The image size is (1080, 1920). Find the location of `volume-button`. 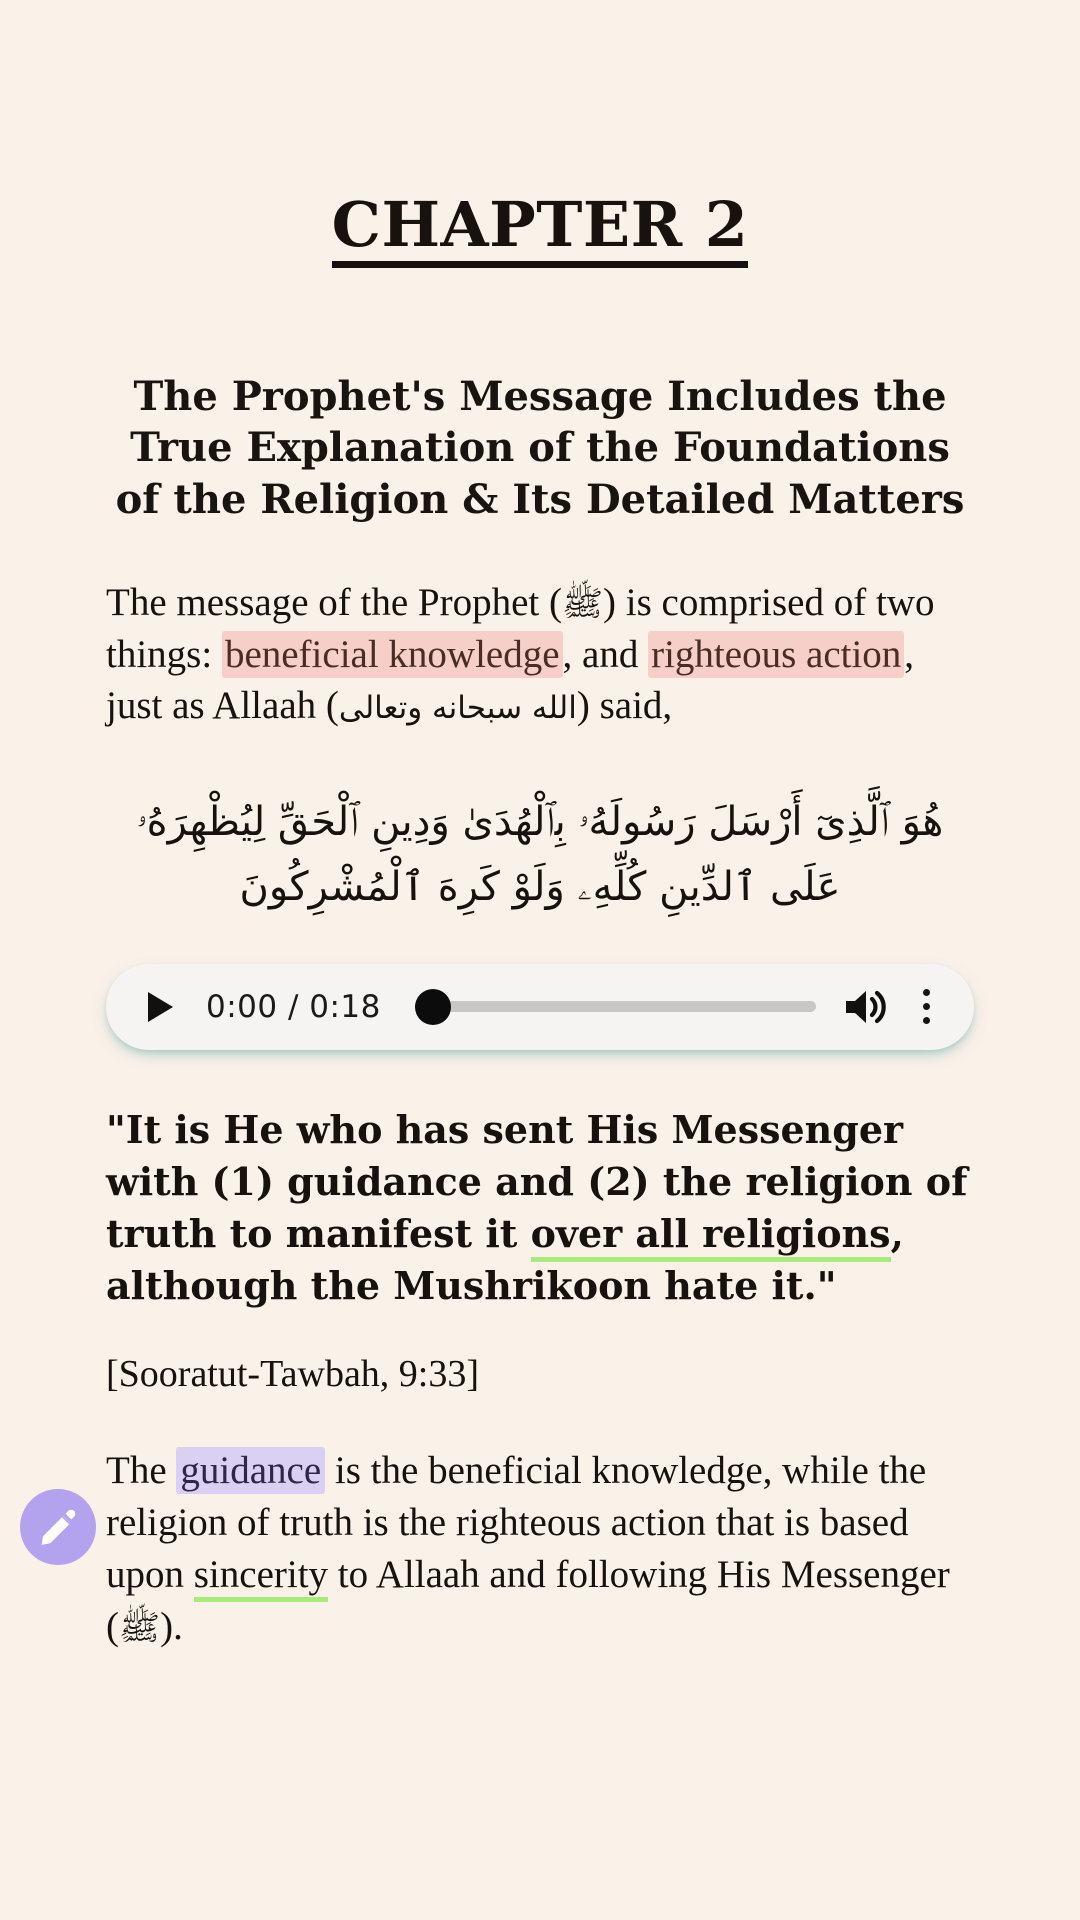

volume-button is located at coordinates (868, 1007).